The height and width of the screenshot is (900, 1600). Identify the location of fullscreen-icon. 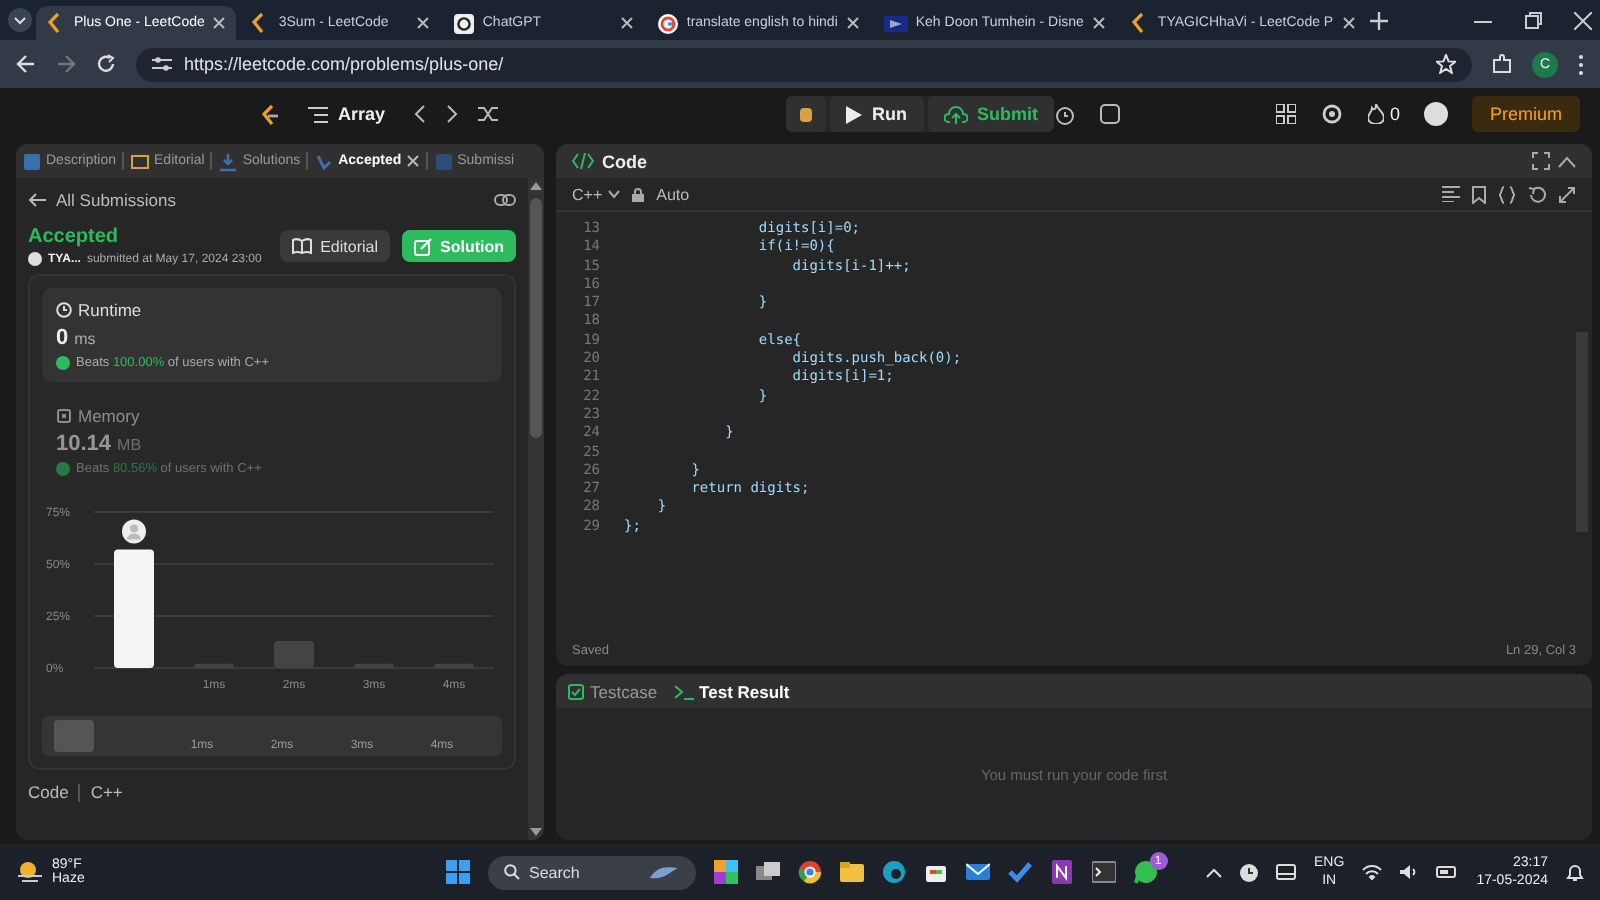
(1541, 161).